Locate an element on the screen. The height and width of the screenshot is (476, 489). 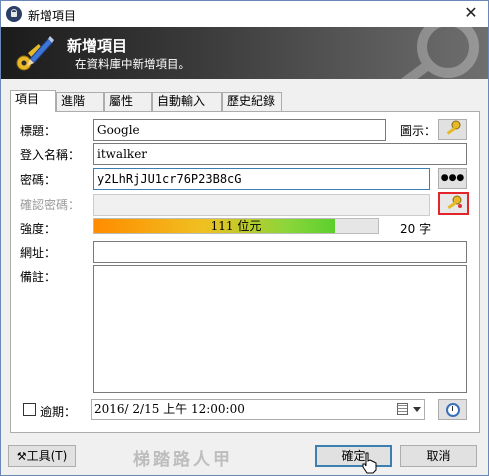
icon-picker-button is located at coordinates (452, 129).